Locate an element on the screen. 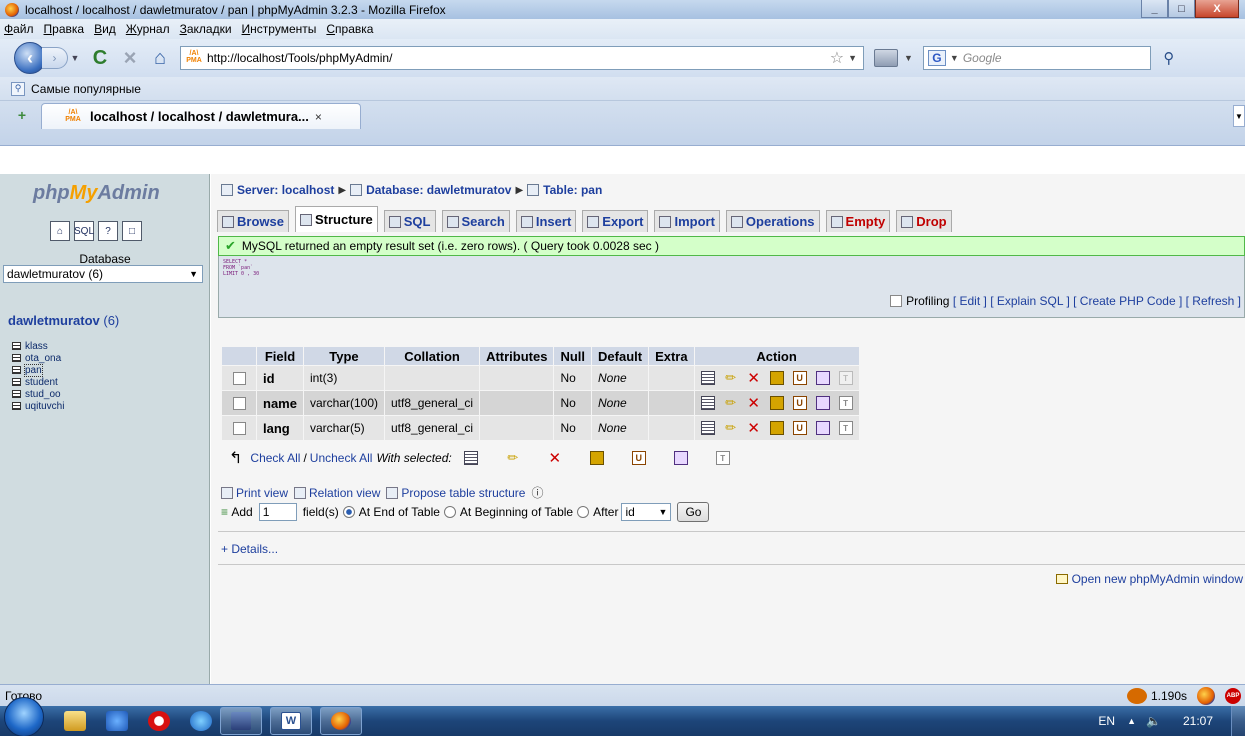 Image resolution: width=1245 pixels, height=736 pixels. yslow-icon is located at coordinates (1136, 695).